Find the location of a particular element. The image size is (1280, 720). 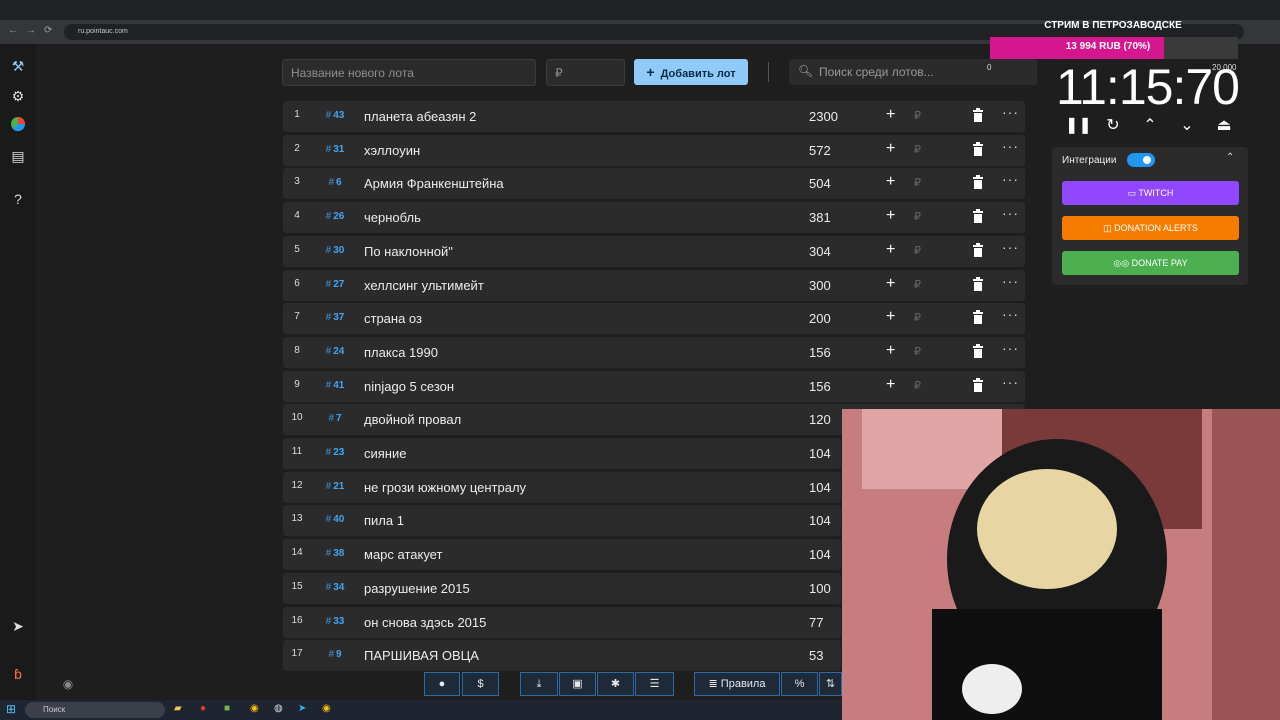

gear-icon: ⚙ is located at coordinates (18, 96).